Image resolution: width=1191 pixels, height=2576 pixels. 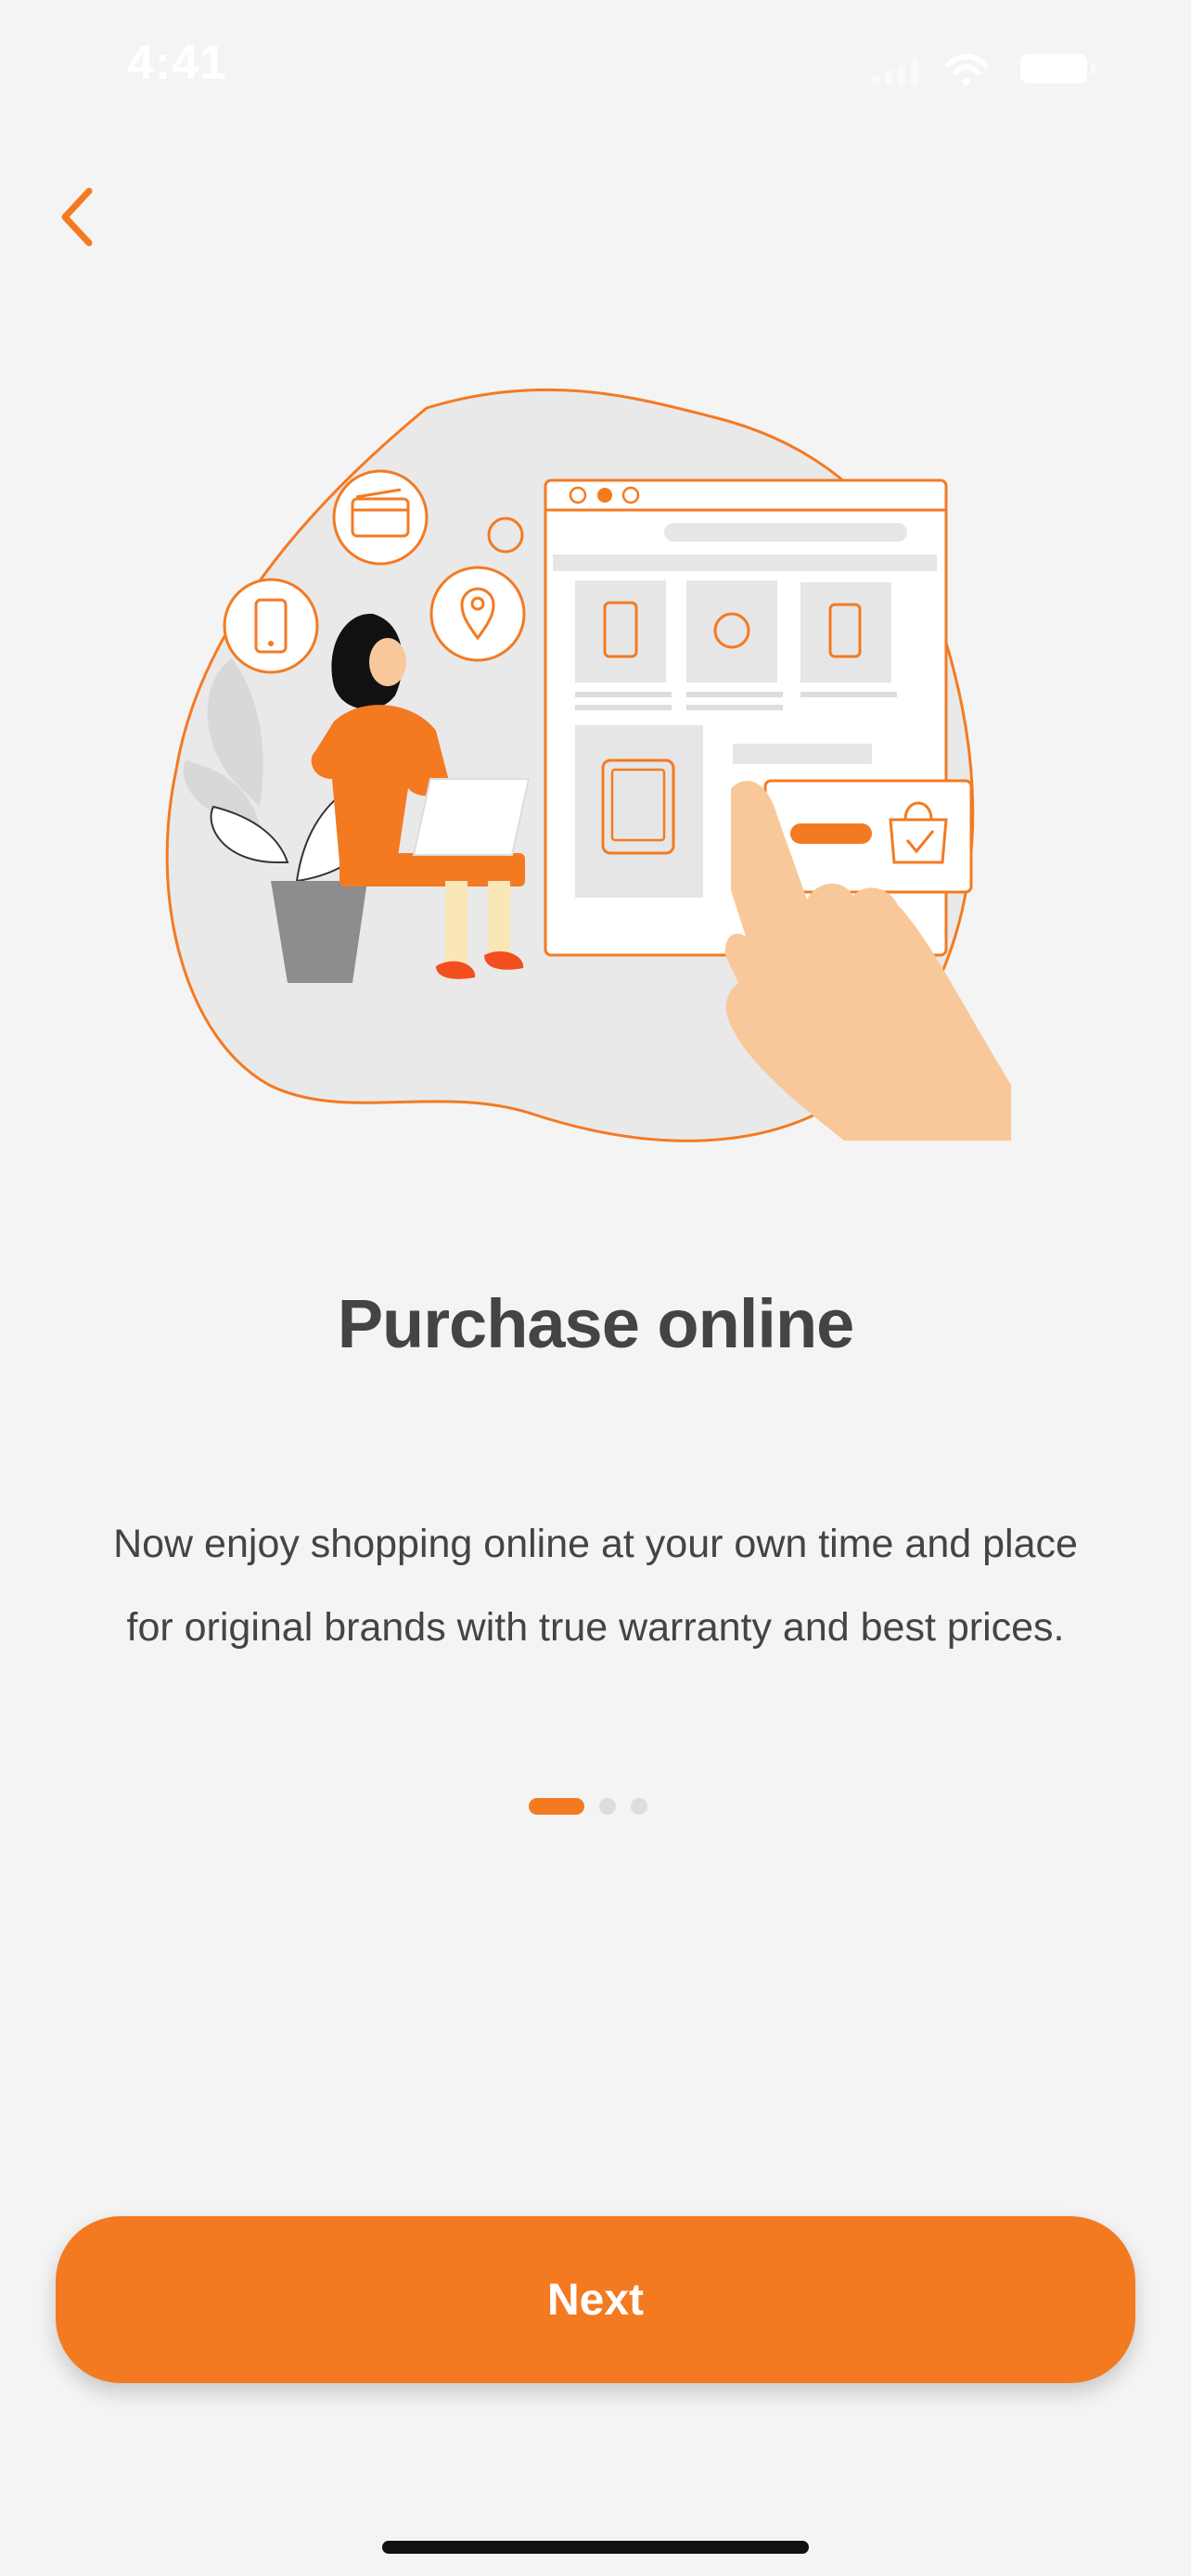 I want to click on home-indicator, so click(x=595, y=2547).